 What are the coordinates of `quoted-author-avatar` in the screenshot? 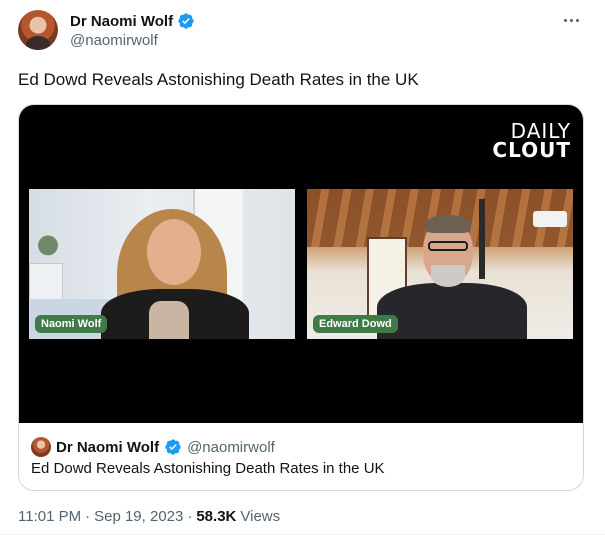 It's located at (41, 447).